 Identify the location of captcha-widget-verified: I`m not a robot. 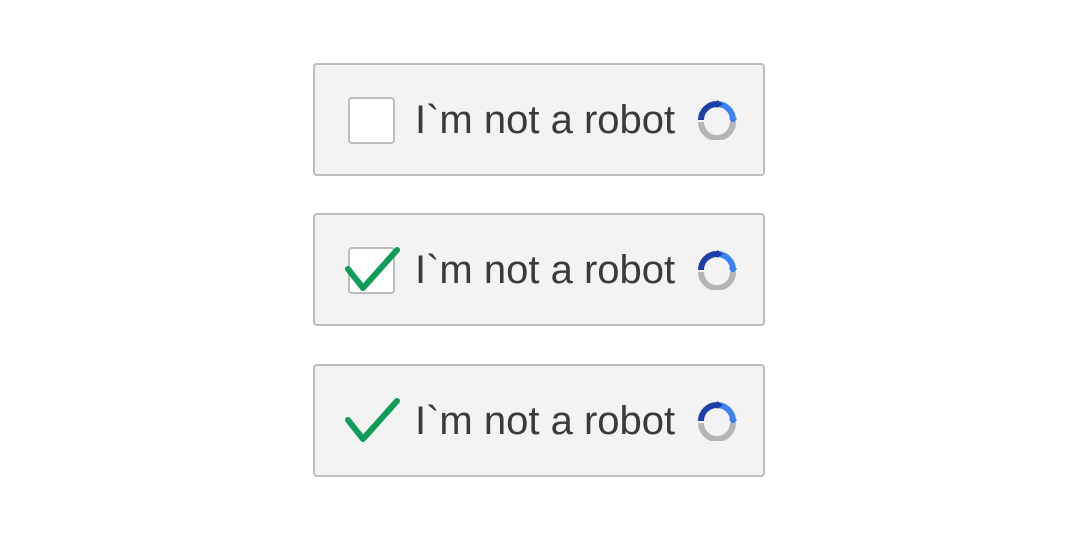
(539, 420).